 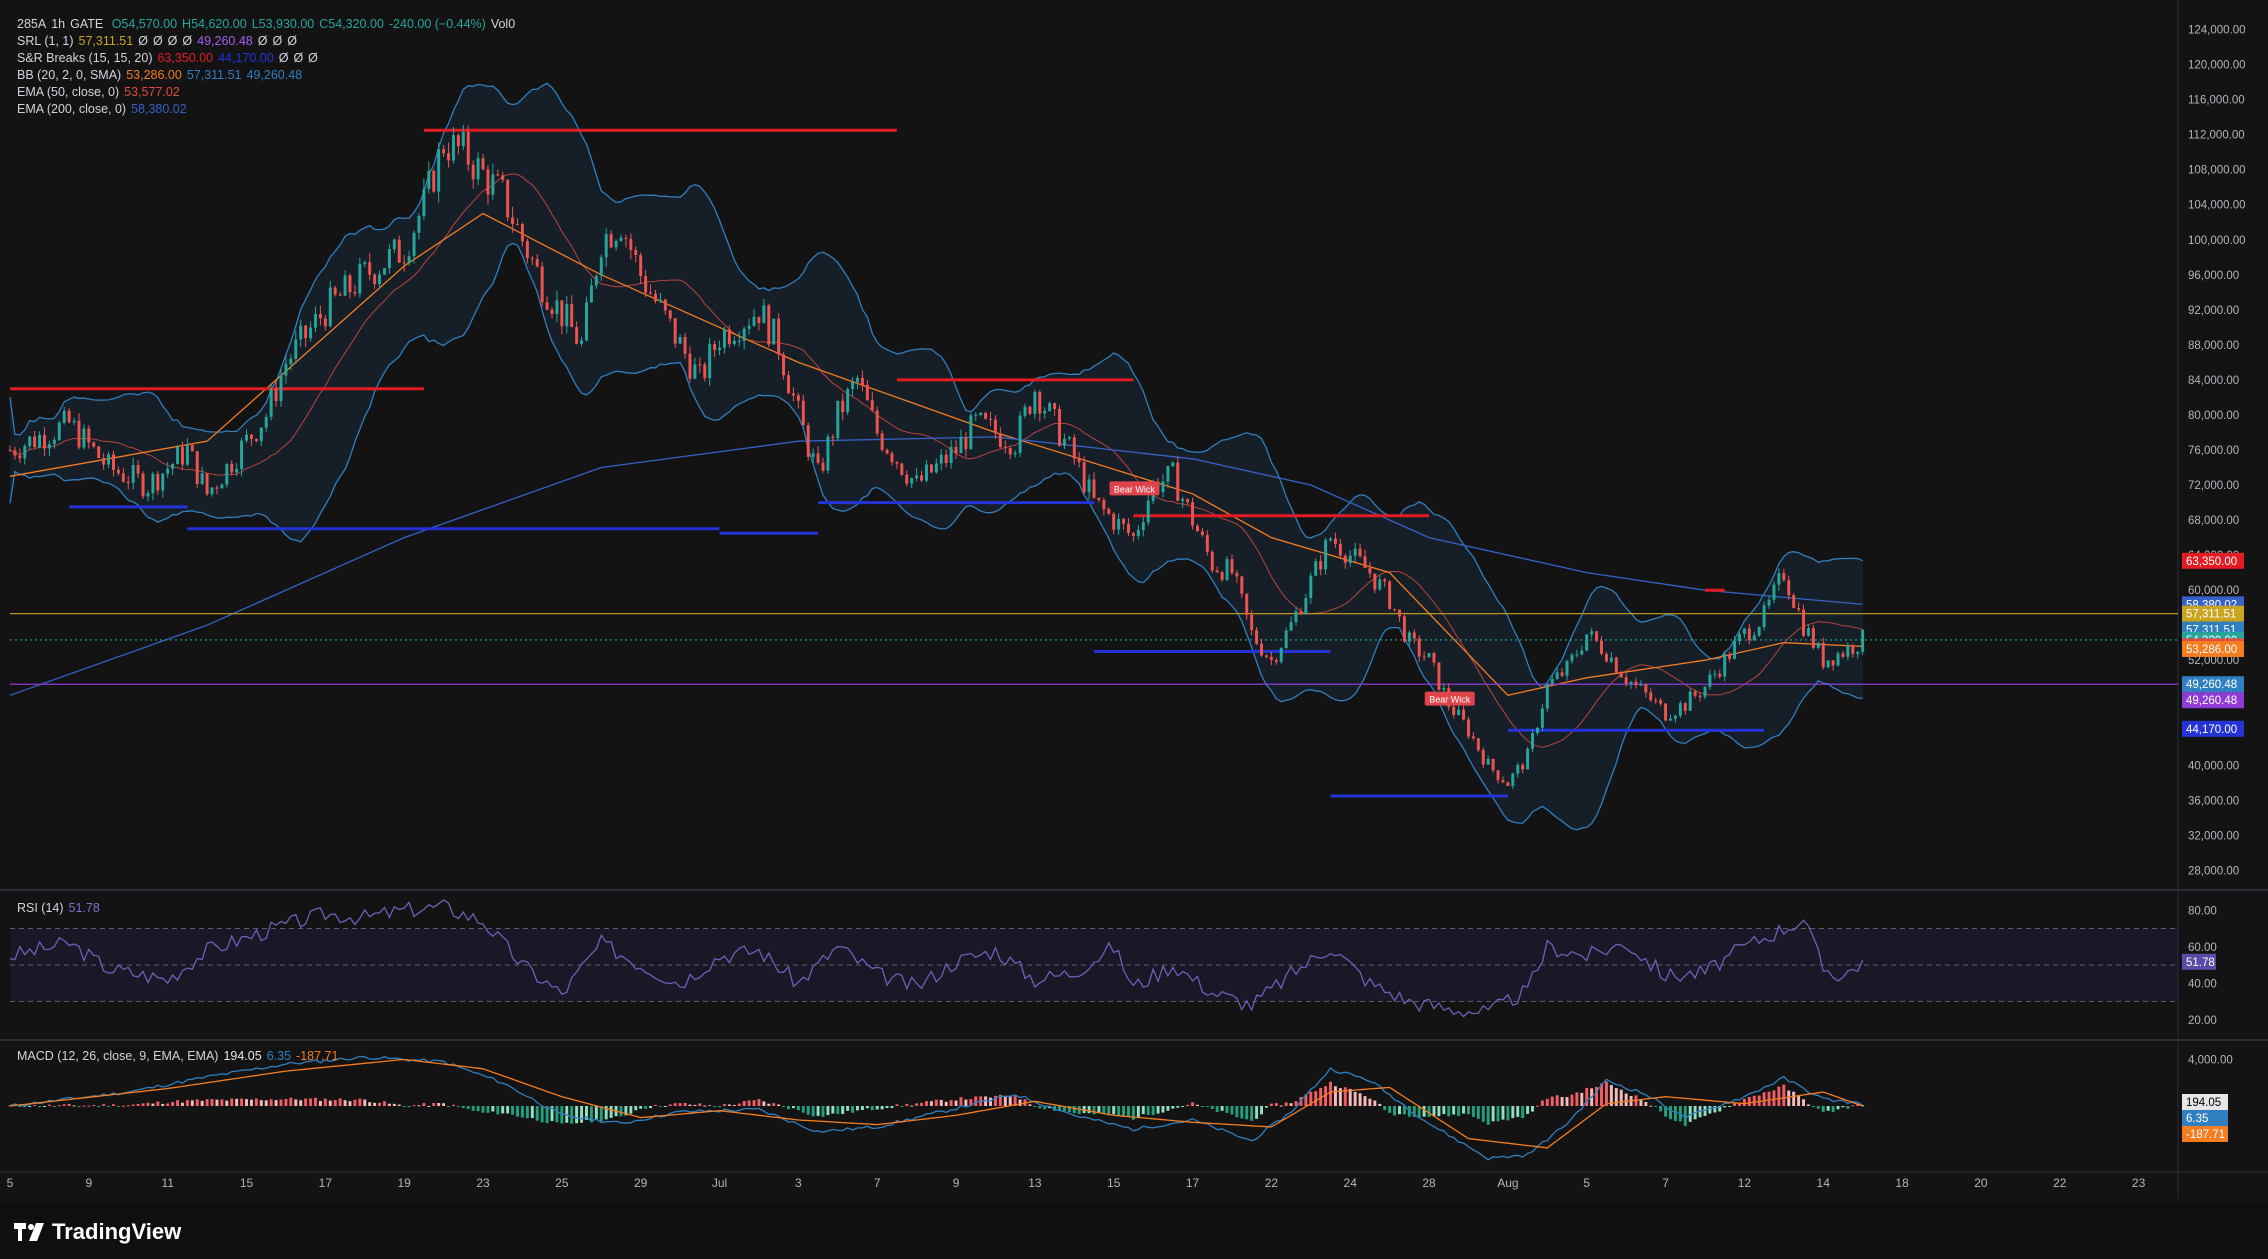 I want to click on price-tick-label: 100,000.00, so click(x=2217, y=241).